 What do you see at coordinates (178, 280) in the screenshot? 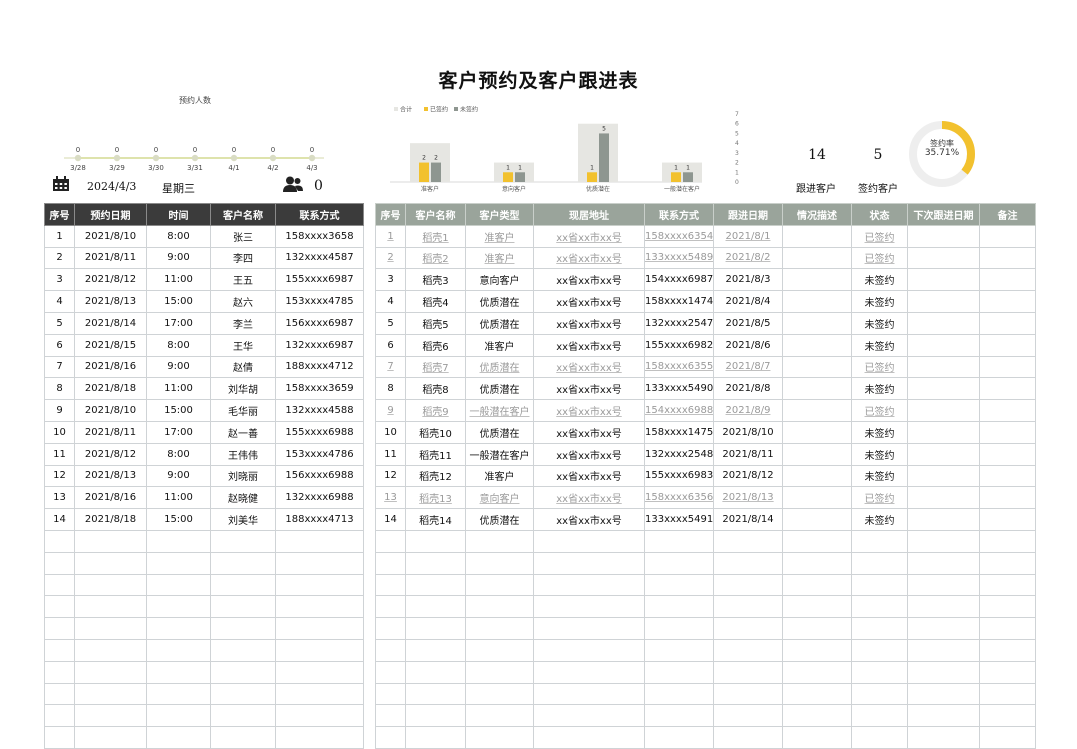
I see `table-cell: 11:00` at bounding box center [178, 280].